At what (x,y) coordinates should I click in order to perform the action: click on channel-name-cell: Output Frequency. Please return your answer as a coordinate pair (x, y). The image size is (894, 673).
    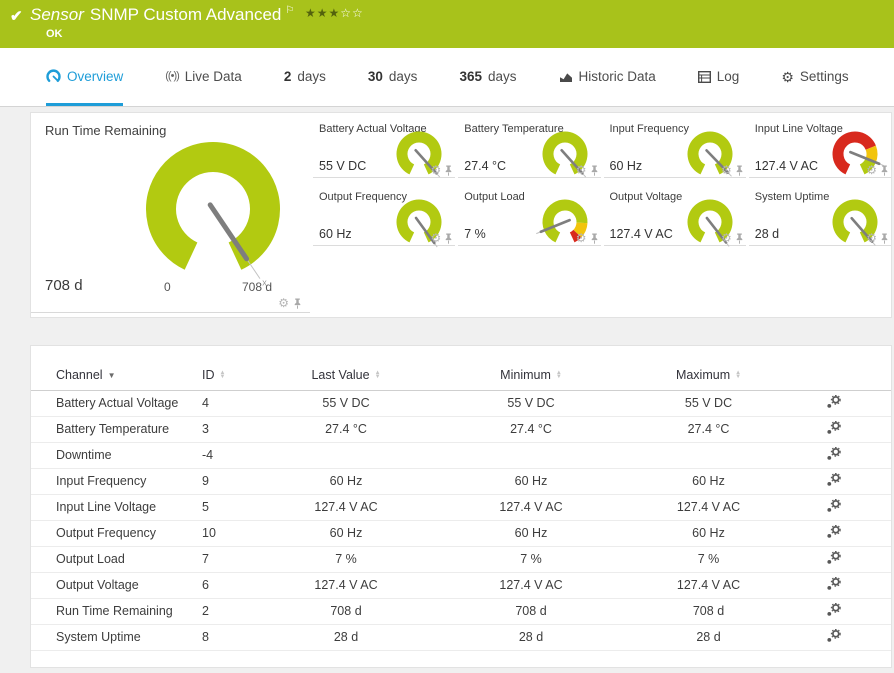
    Looking at the image, I should click on (116, 533).